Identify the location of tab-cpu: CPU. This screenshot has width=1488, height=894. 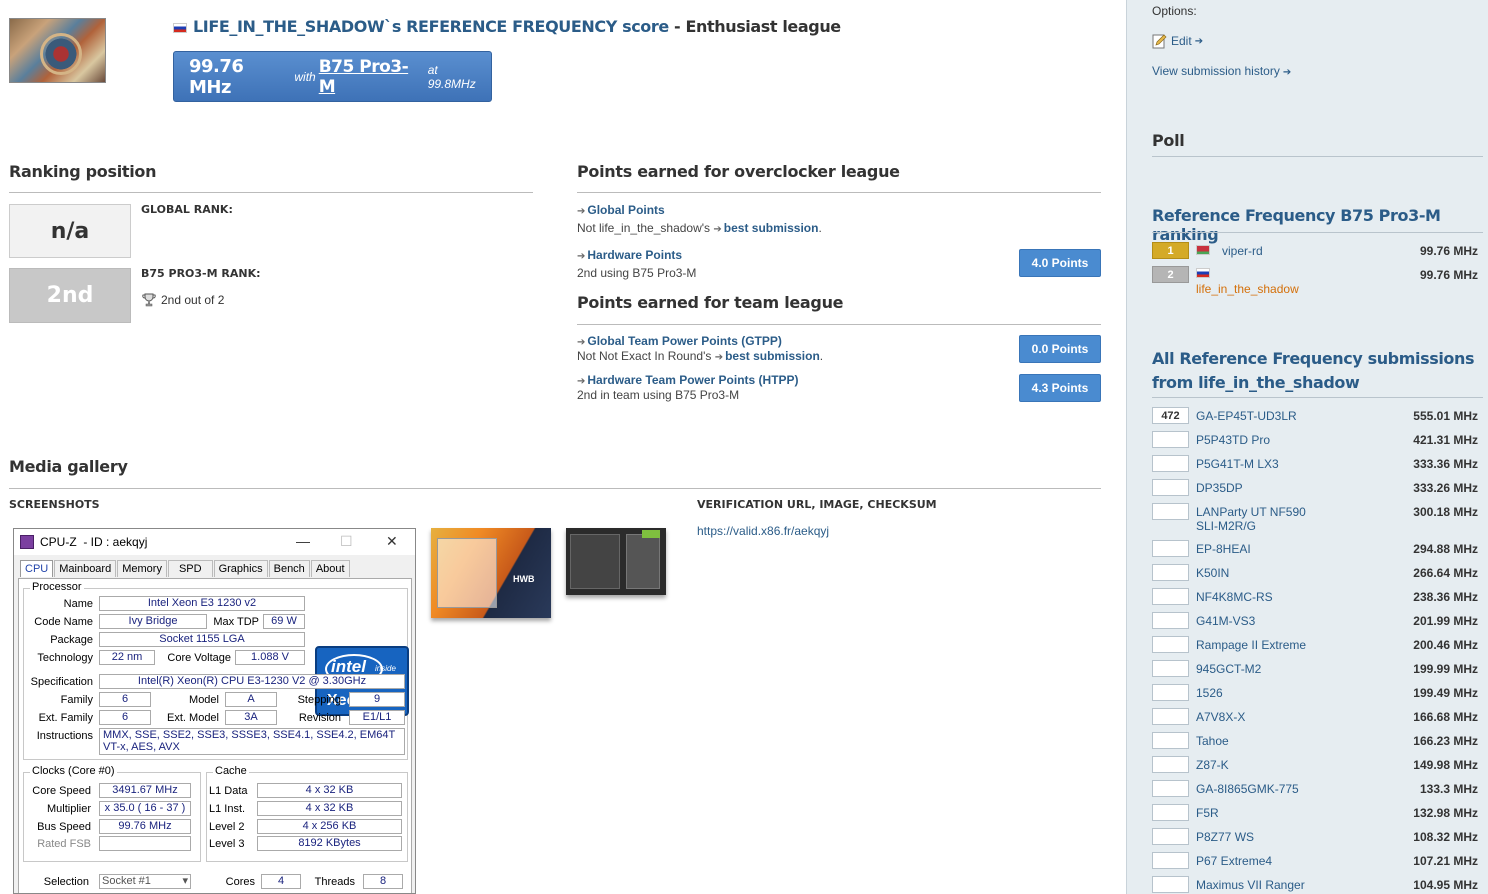
(37, 568).